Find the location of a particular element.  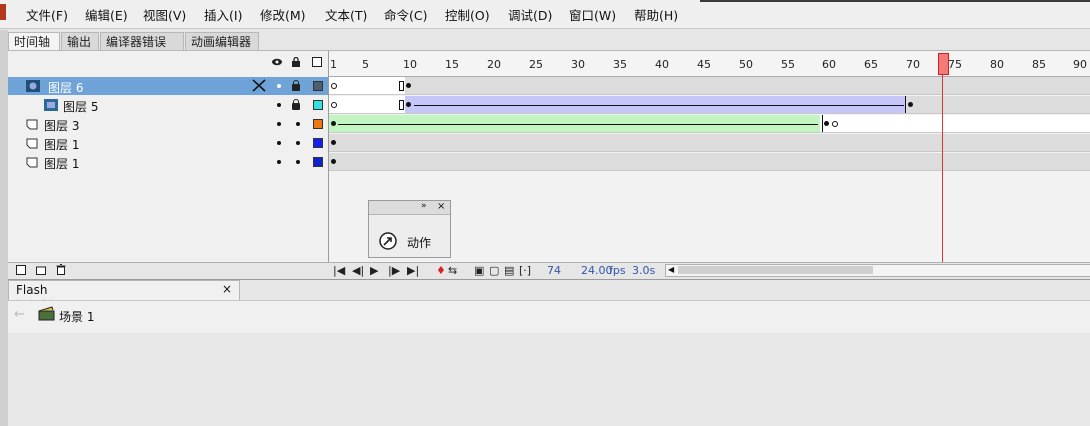

back-arrow-icon: ← is located at coordinates (19, 314).